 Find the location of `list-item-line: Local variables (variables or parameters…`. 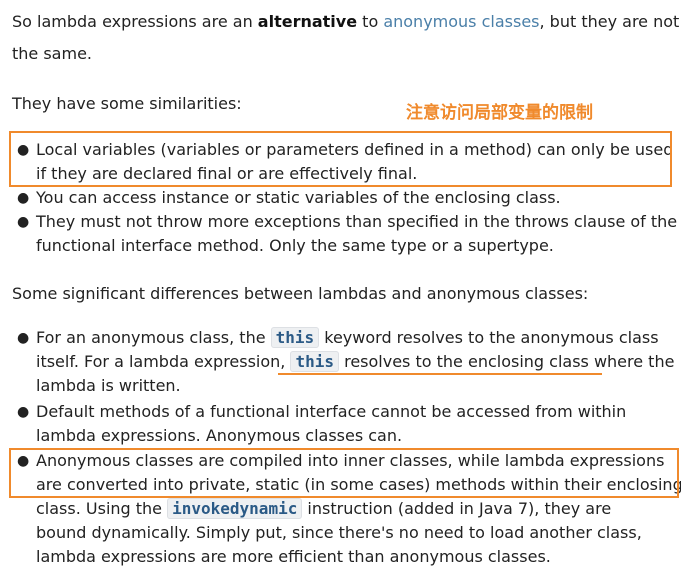

list-item-line: Local variables (variables or parameters… is located at coordinates (355, 149).